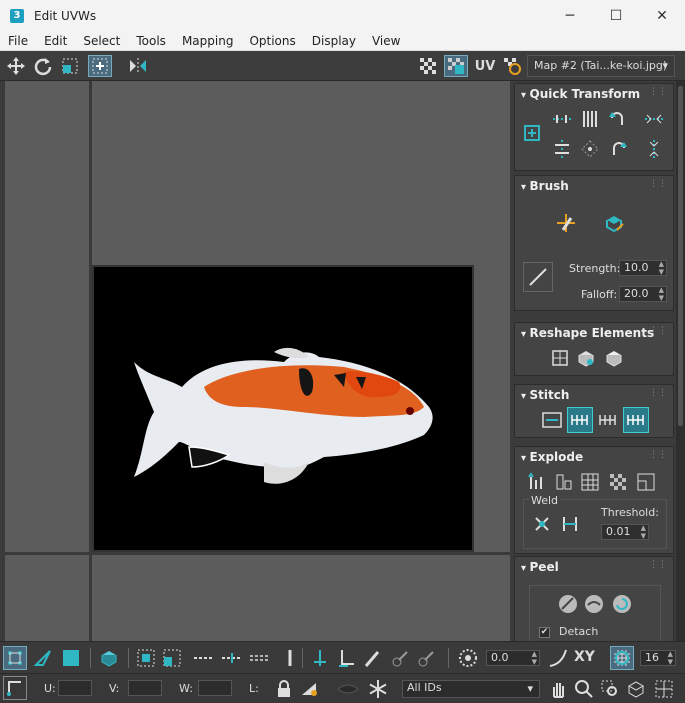  What do you see at coordinates (215, 688) in the screenshot?
I see `w-field` at bounding box center [215, 688].